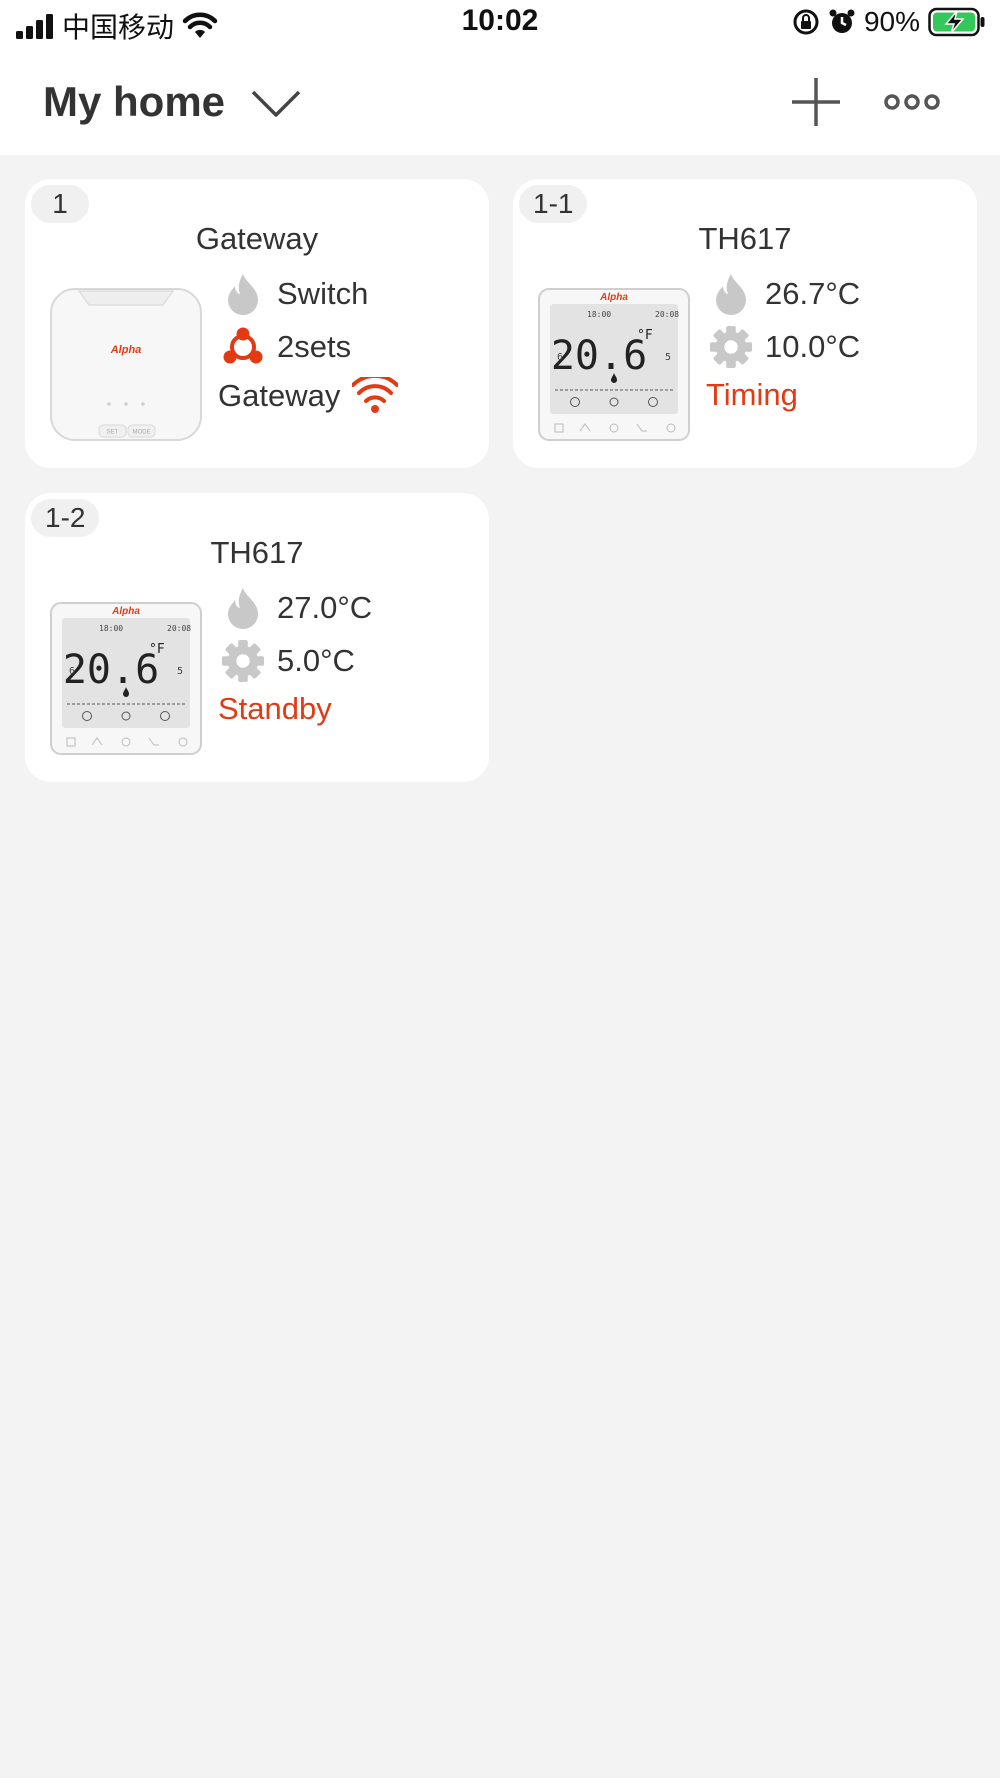  What do you see at coordinates (956, 22) in the screenshot?
I see `battery-charging-icon` at bounding box center [956, 22].